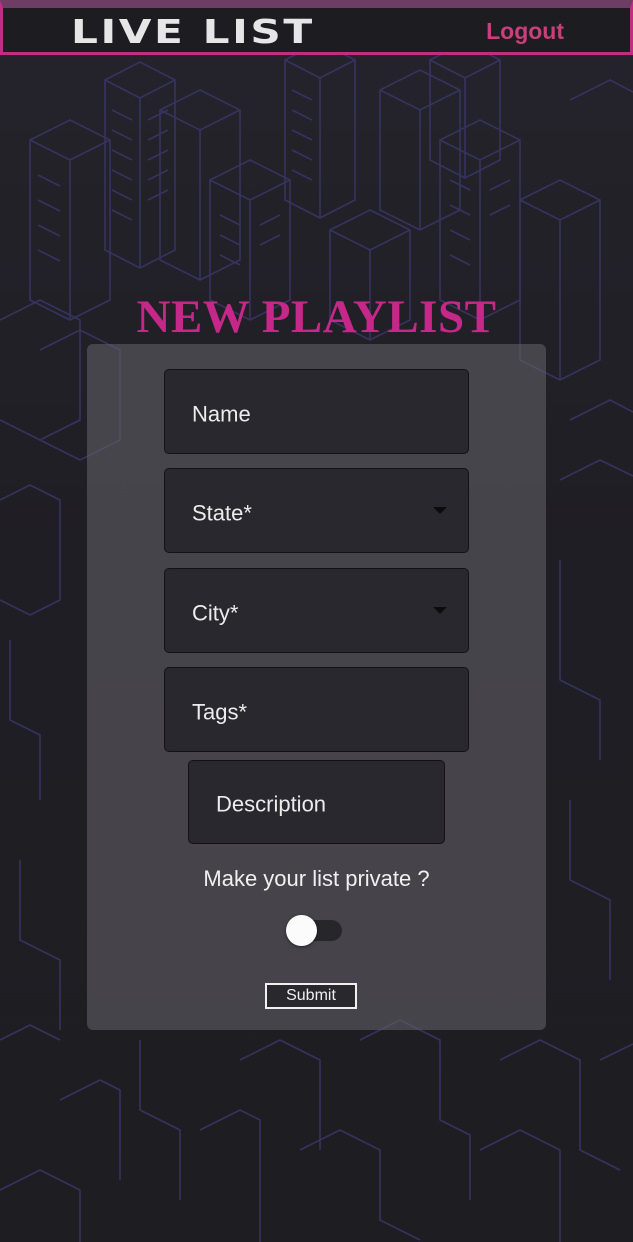 This screenshot has height=1242, width=633. What do you see at coordinates (301, 930) in the screenshot?
I see `private-toggle-knob` at bounding box center [301, 930].